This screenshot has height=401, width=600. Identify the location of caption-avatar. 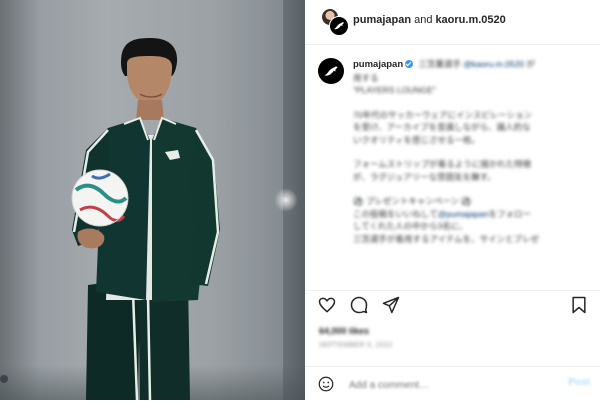
(331, 71).